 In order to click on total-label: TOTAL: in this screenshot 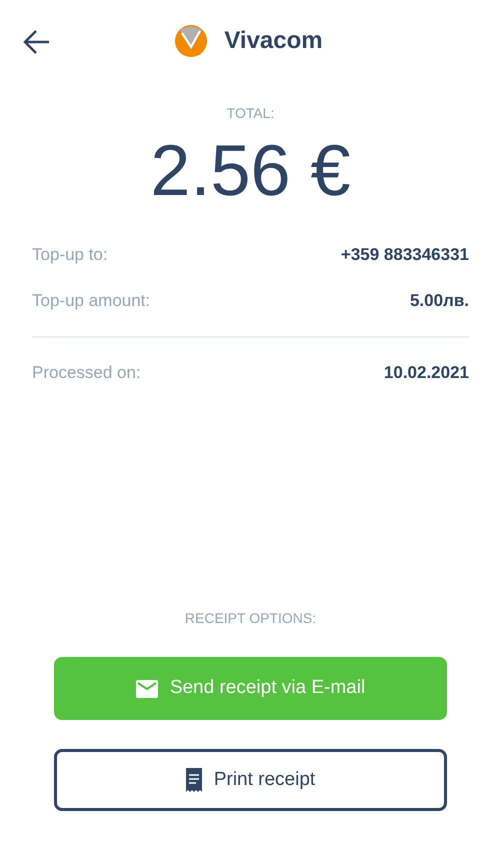, I will do `click(250, 113)`.